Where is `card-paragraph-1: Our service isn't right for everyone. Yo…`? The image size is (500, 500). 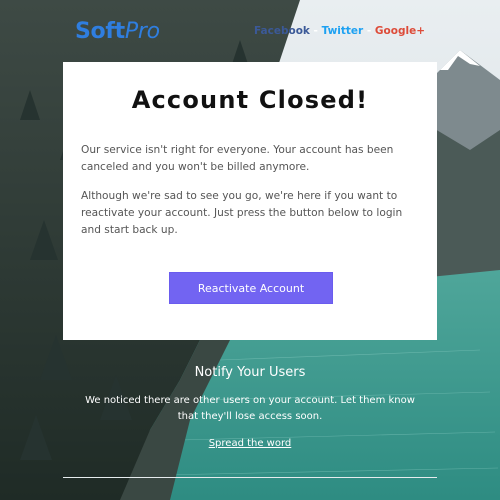 card-paragraph-1: Our service isn't right for everyone. Yo… is located at coordinates (237, 158).